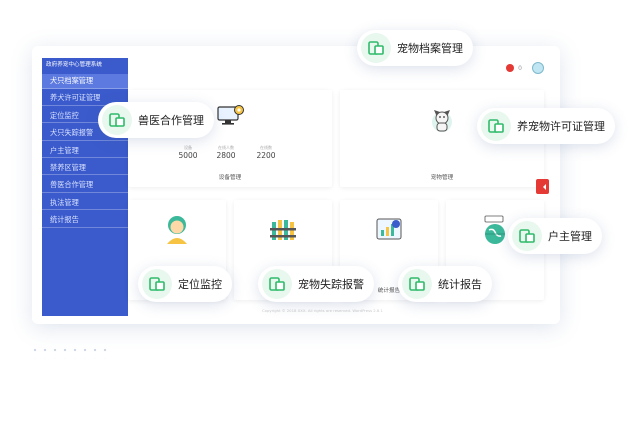 The width and height of the screenshot is (640, 427). What do you see at coordinates (188, 152) in the screenshot?
I see `stat-devices: 设备 5000` at bounding box center [188, 152].